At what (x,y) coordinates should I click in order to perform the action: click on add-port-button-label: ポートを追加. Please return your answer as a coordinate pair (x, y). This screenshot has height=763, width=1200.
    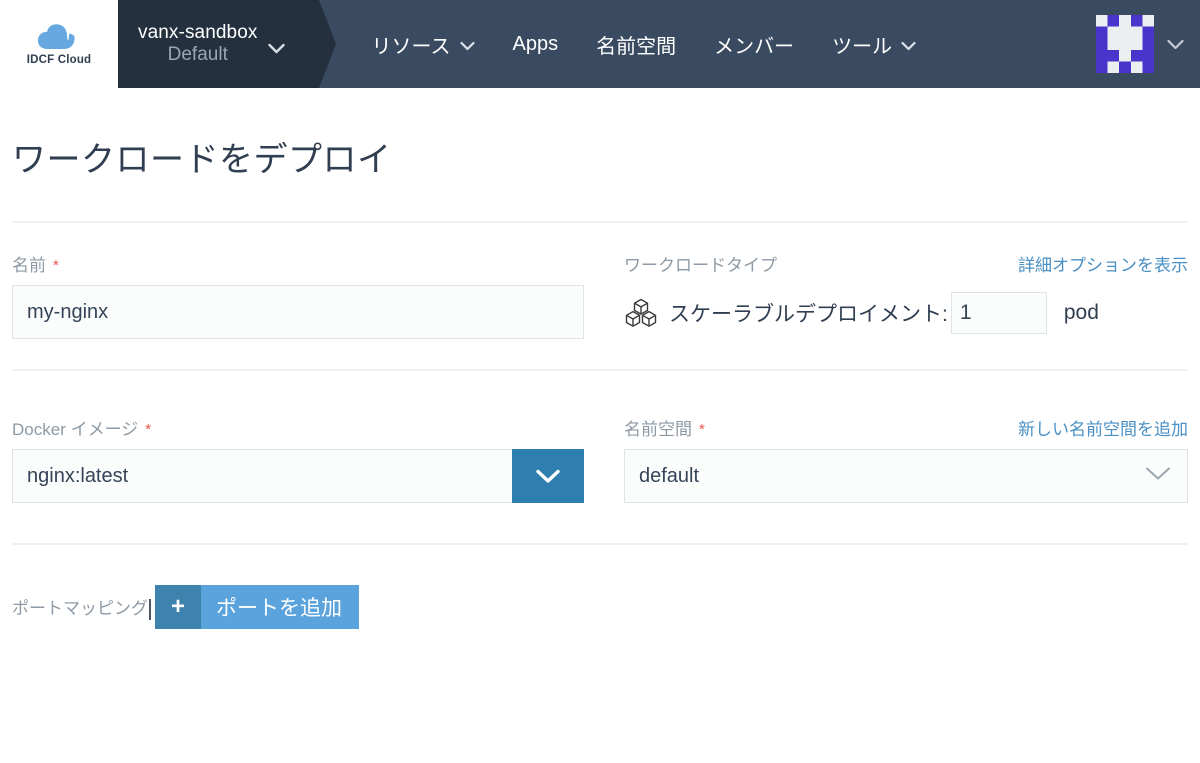
    Looking at the image, I should click on (279, 607).